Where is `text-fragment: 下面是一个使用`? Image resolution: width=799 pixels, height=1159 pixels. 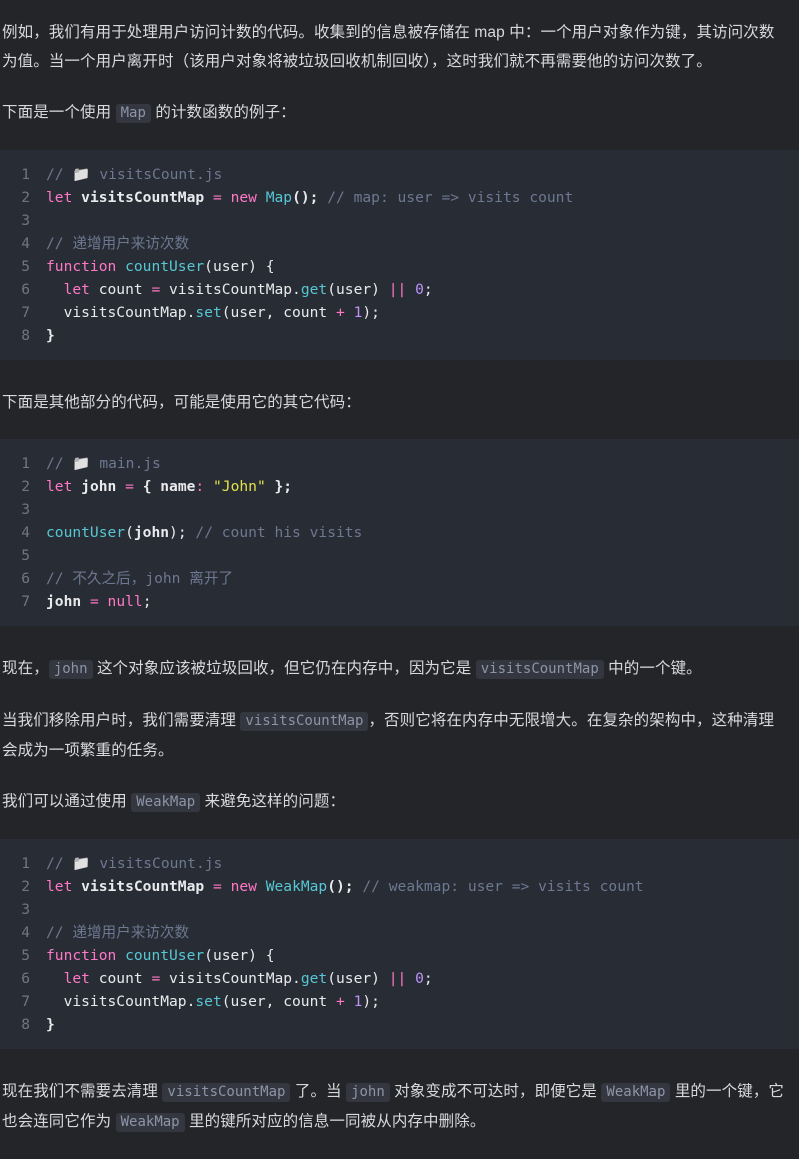 text-fragment: 下面是一个使用 is located at coordinates (59, 112).